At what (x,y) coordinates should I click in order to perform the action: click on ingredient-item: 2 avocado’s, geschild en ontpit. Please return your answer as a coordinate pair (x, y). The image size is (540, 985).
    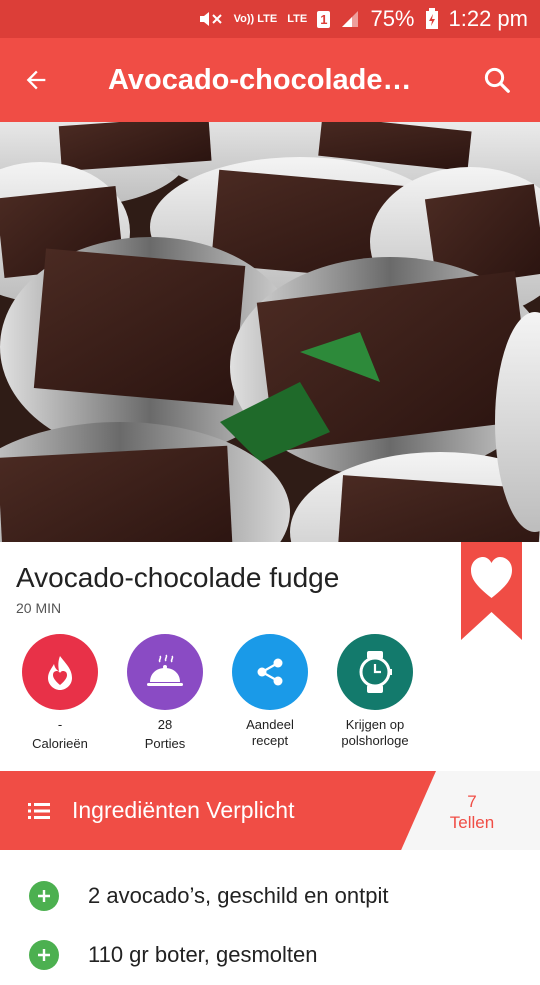
    Looking at the image, I should click on (270, 896).